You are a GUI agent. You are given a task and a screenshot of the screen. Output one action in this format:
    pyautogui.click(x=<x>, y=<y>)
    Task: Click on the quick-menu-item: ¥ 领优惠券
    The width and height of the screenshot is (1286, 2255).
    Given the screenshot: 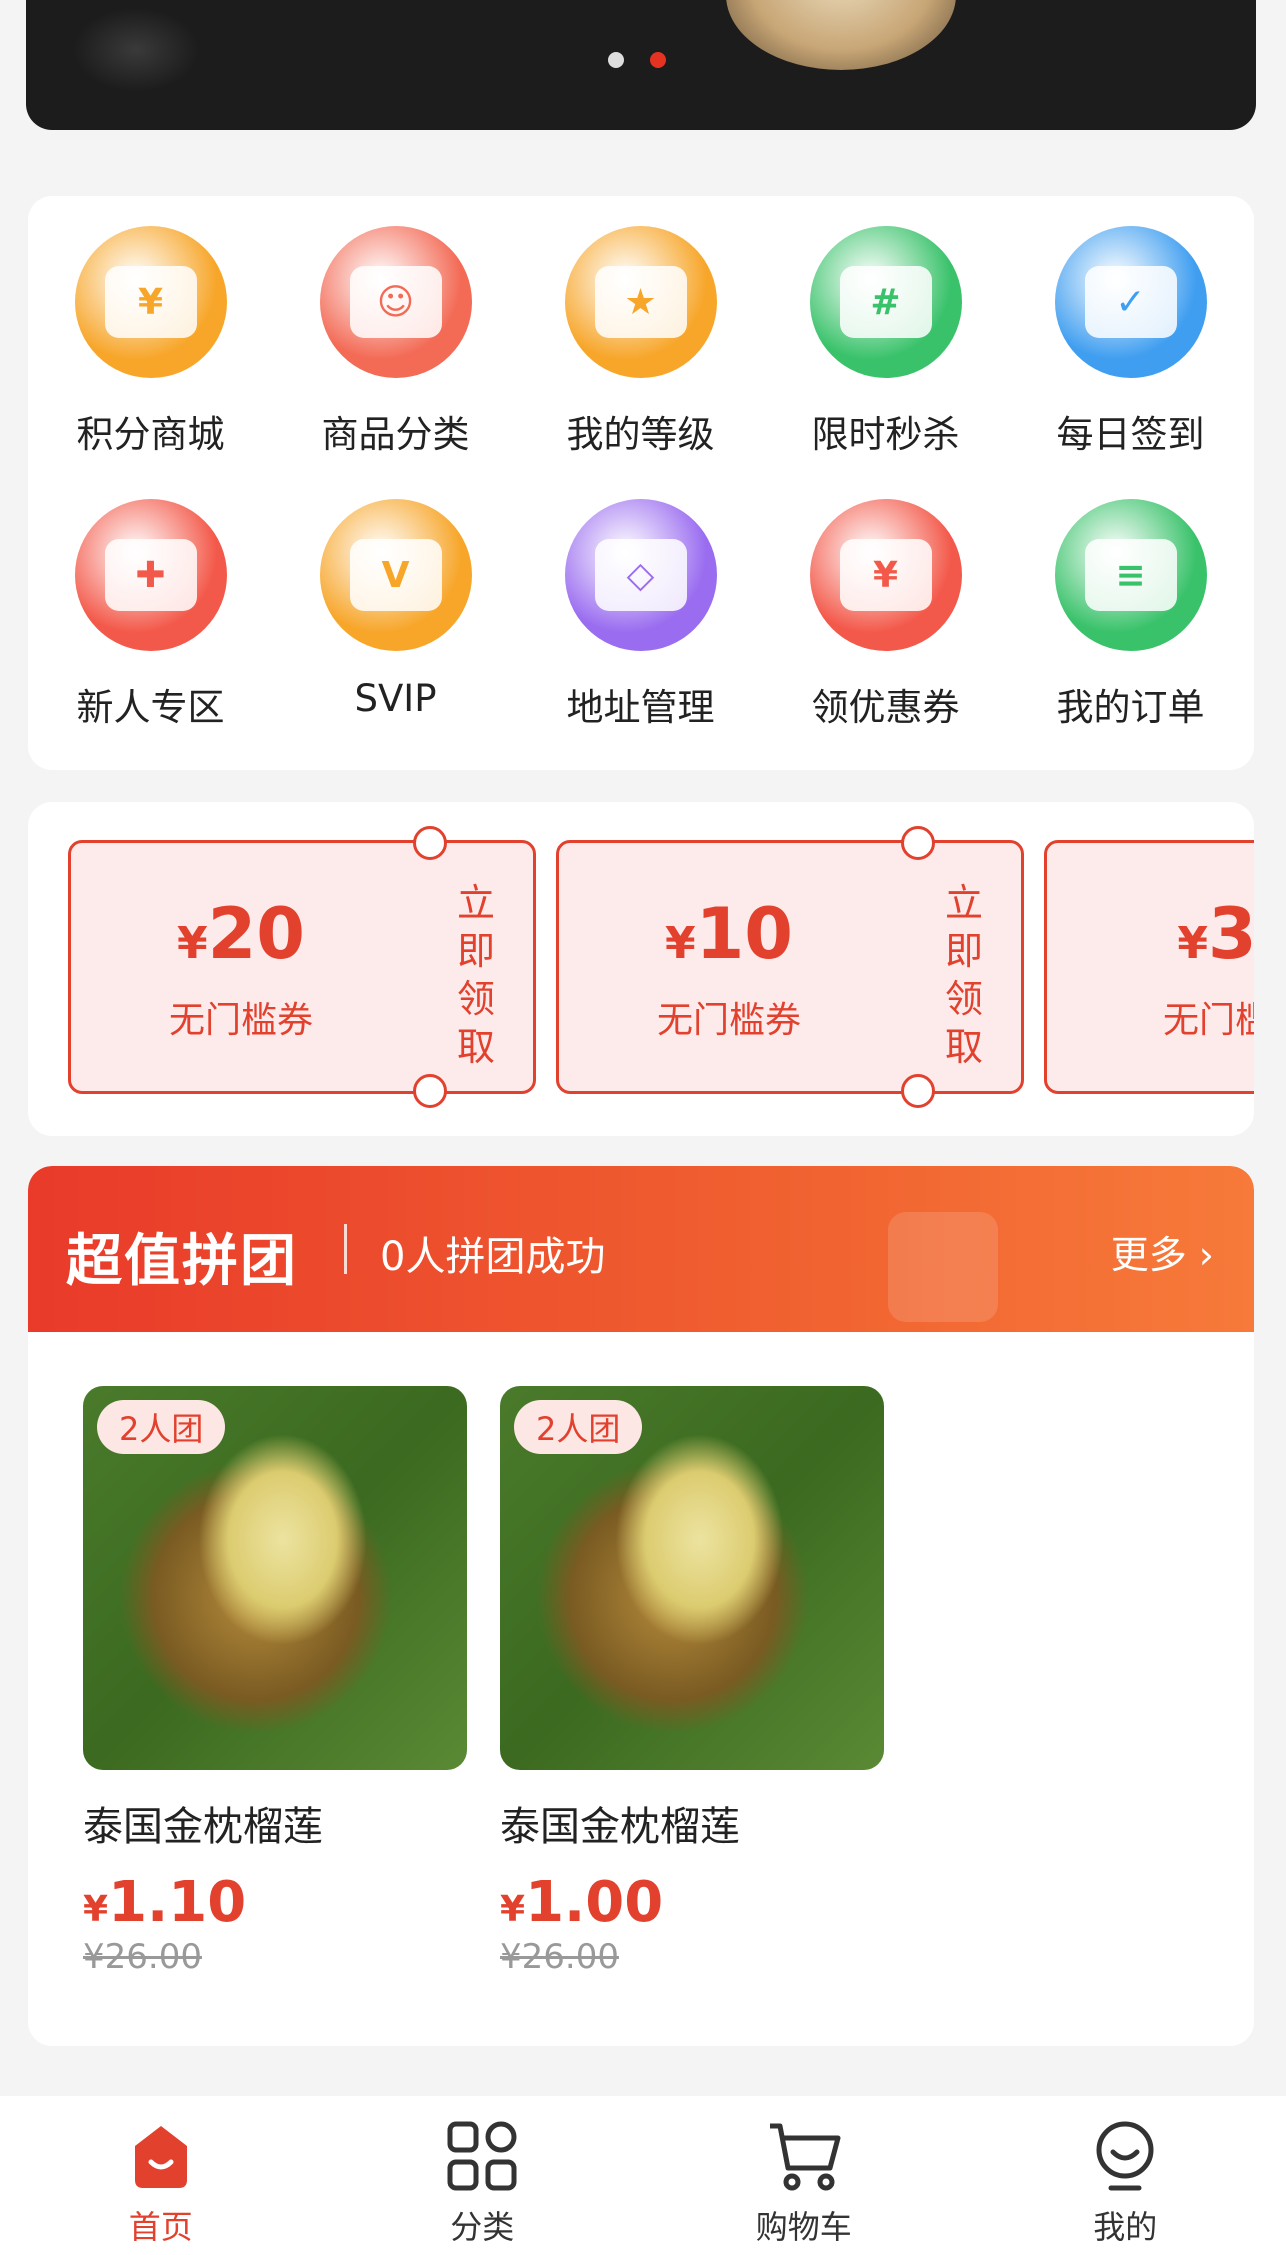 What is the action you would take?
    pyautogui.click(x=885, y=635)
    